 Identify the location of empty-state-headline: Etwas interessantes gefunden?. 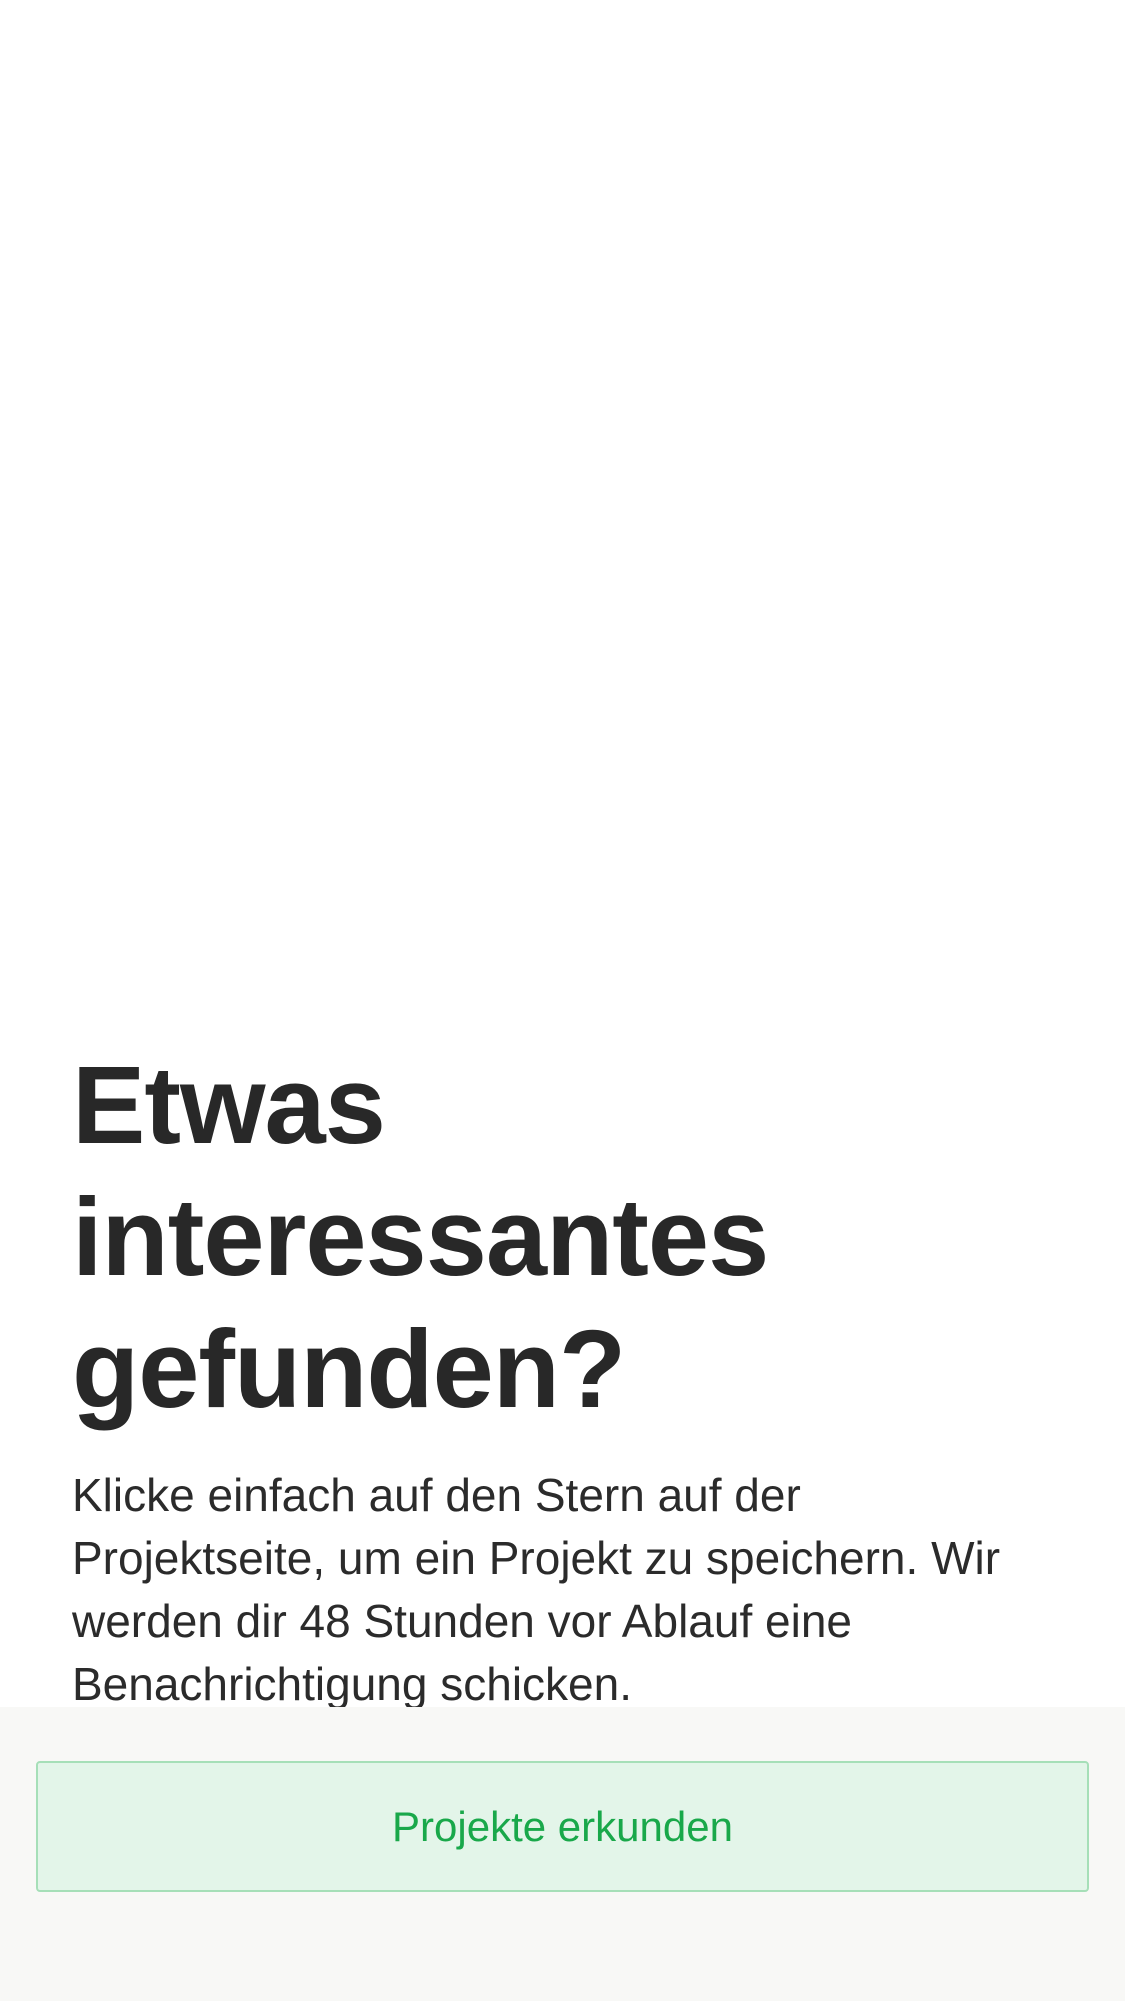
(420, 1237).